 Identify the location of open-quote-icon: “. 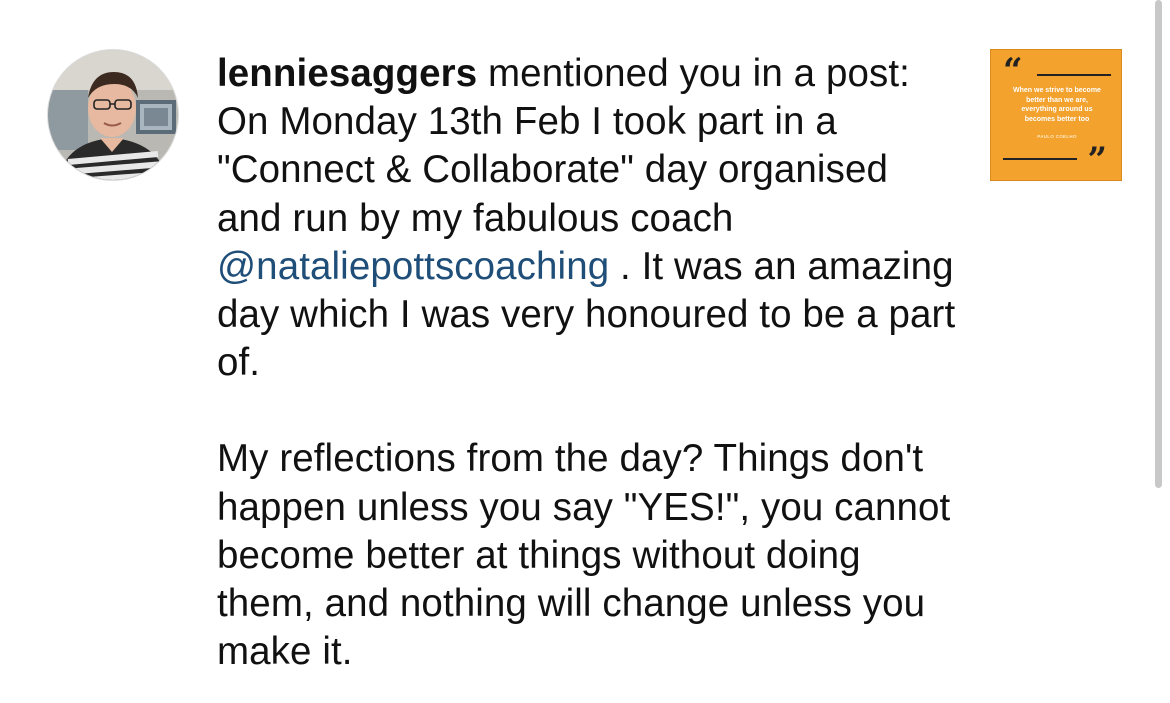
(1013, 71).